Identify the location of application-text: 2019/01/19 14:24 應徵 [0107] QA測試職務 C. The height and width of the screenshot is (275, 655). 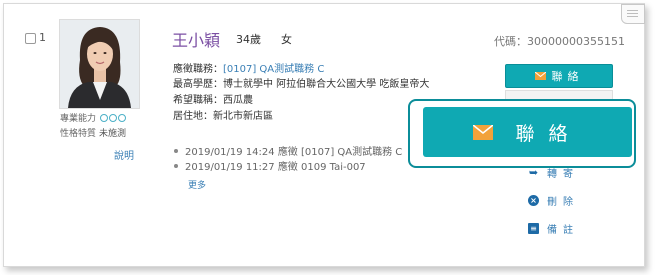
(294, 152).